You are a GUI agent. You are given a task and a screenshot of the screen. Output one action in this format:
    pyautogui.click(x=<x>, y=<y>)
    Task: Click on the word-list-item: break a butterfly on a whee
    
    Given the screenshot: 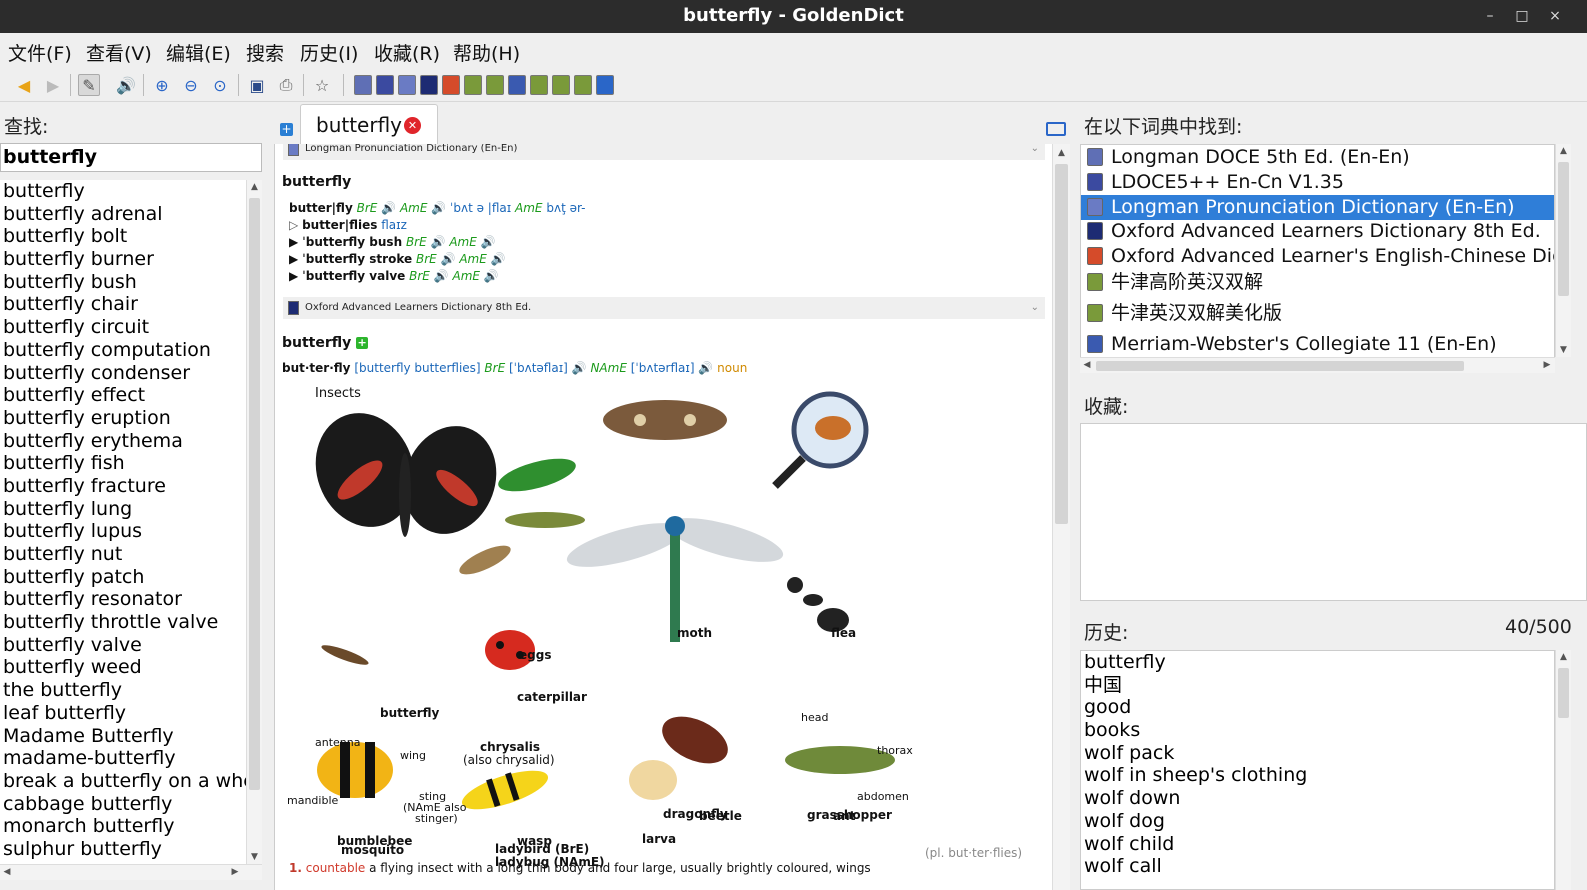 What is the action you would take?
    pyautogui.click(x=123, y=781)
    